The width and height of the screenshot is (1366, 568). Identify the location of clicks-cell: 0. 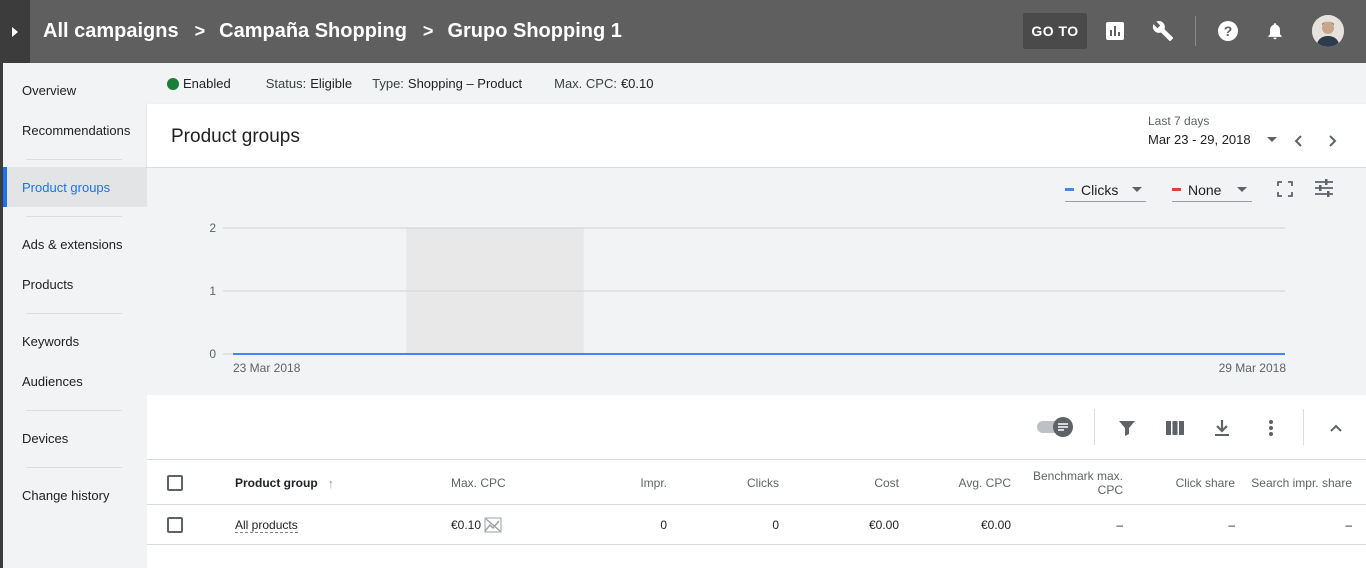
(775, 525).